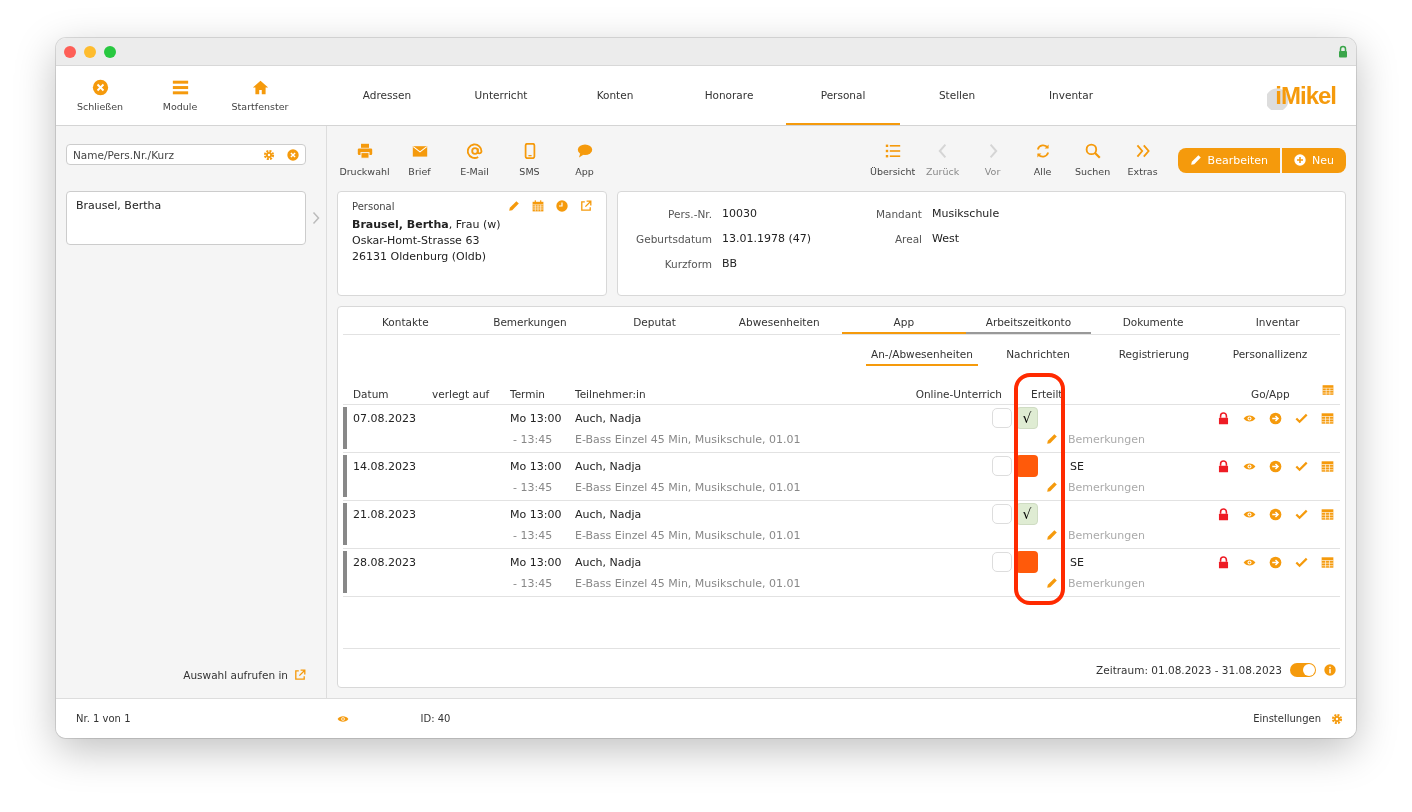 The height and width of the screenshot is (812, 1412). What do you see at coordinates (1042, 151) in the screenshot?
I see `refresh-icon` at bounding box center [1042, 151].